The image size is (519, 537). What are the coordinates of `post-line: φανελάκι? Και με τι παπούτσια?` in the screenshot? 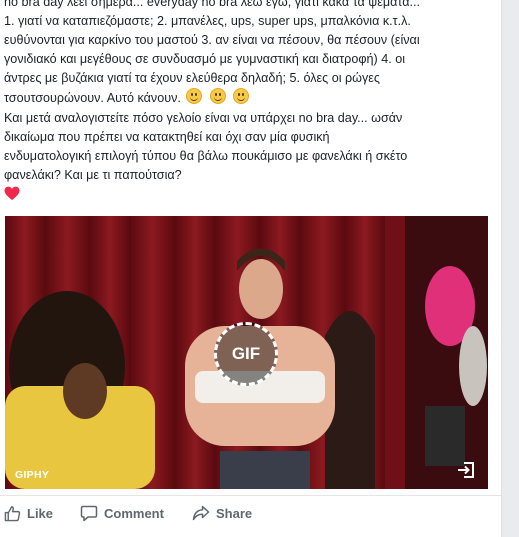 It's located at (93, 174).